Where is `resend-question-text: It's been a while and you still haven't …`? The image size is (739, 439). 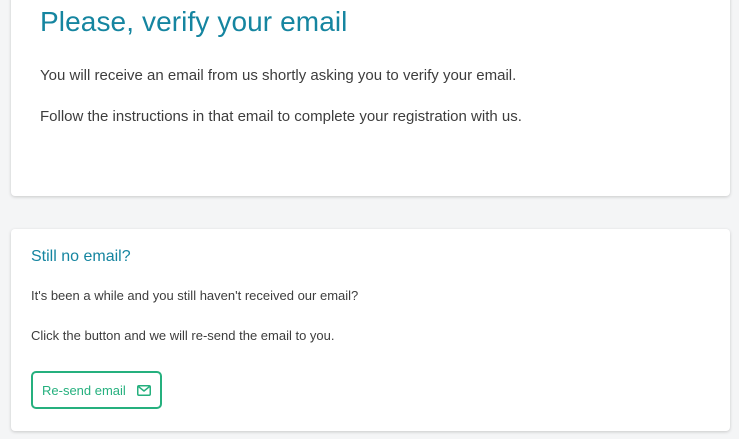
resend-question-text: It's been a while and you still haven't … is located at coordinates (195, 295).